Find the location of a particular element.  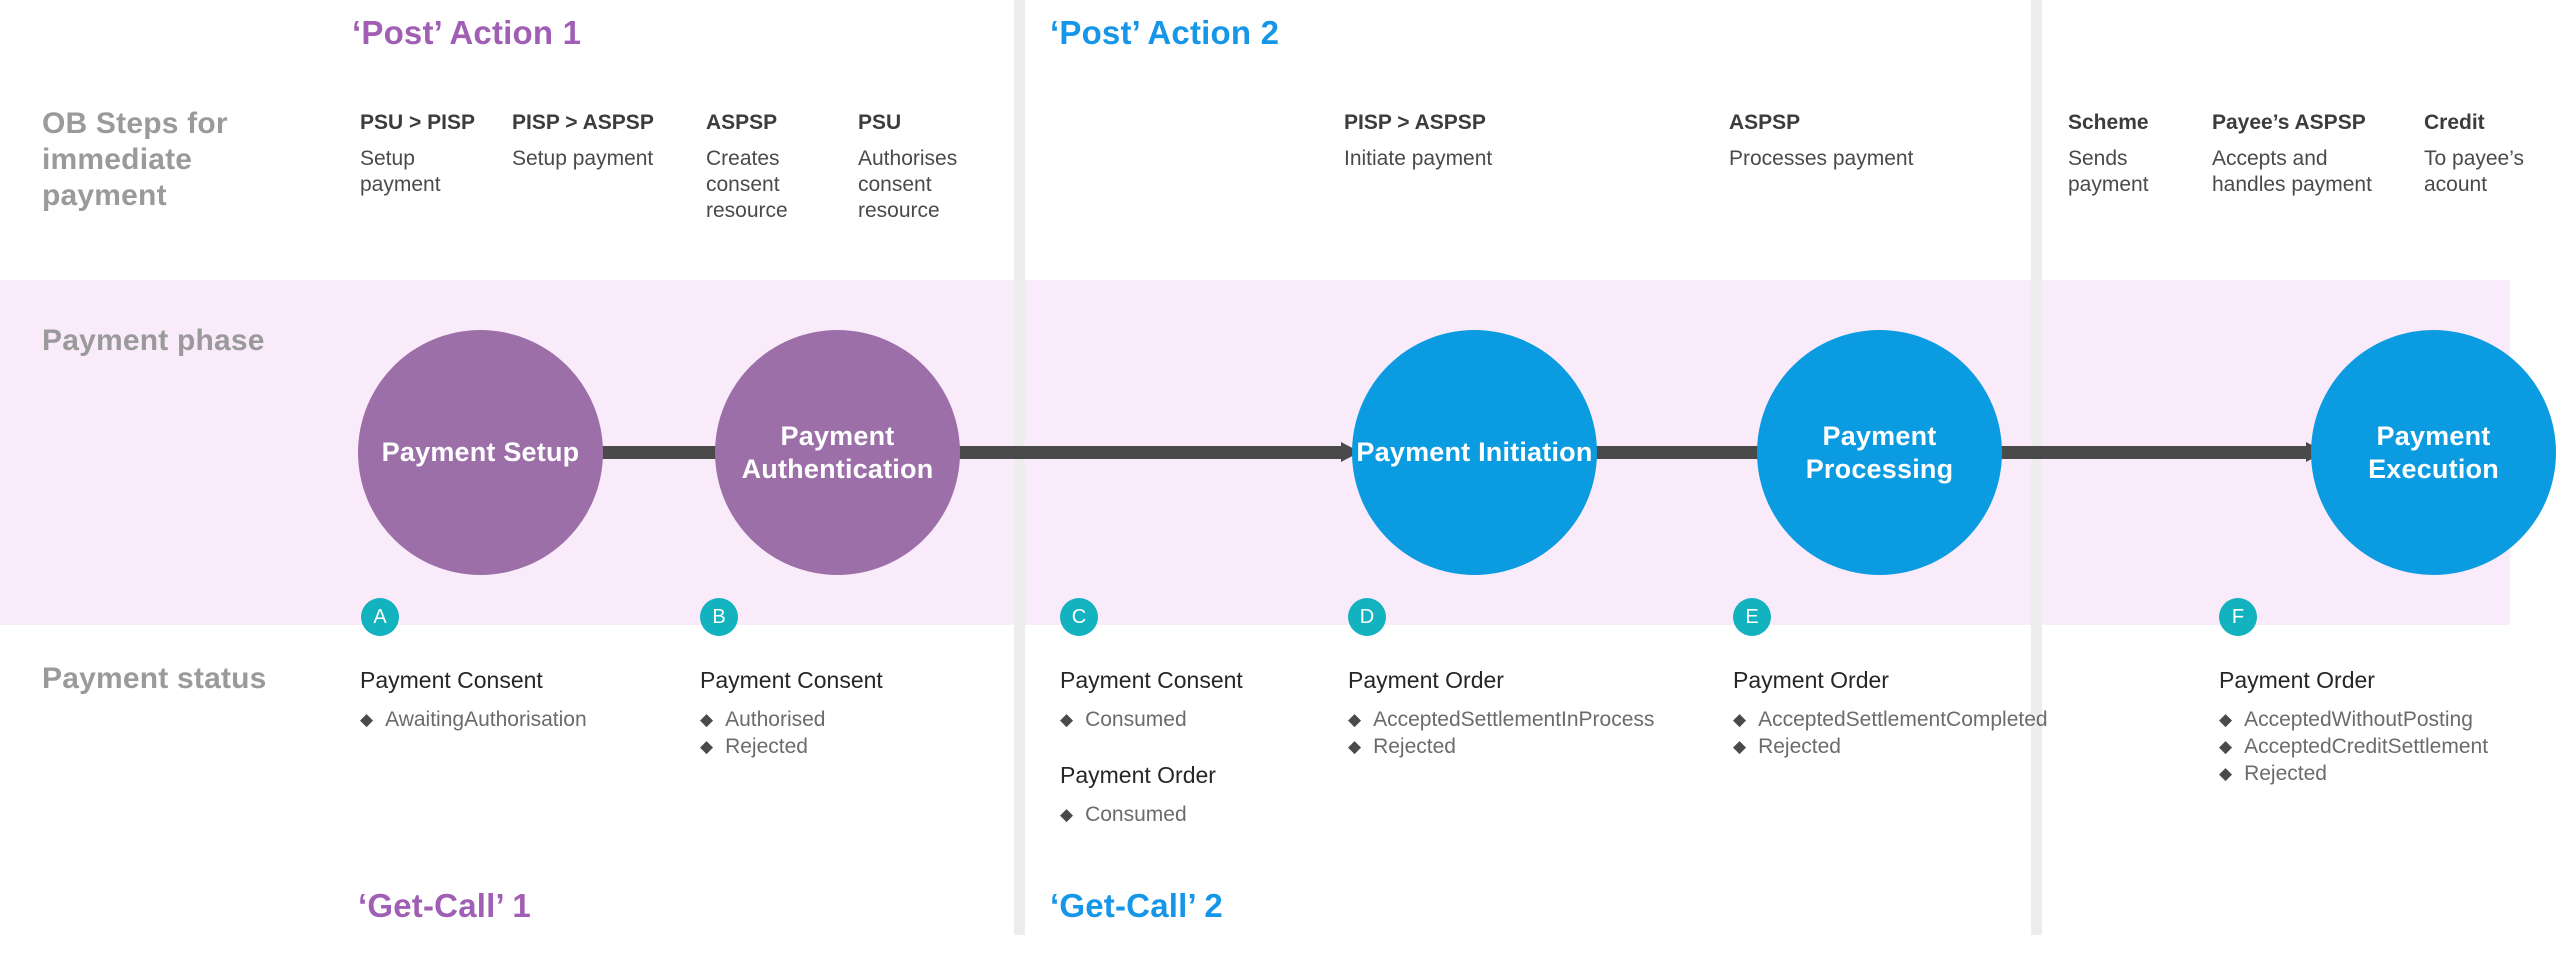

status-badge-e: E is located at coordinates (1752, 617).